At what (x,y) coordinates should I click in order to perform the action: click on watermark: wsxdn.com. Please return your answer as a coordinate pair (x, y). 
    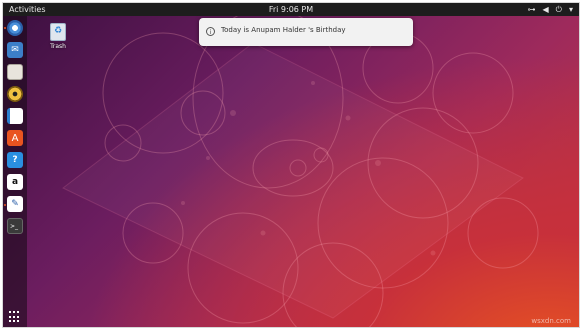
    Looking at the image, I should click on (551, 321).